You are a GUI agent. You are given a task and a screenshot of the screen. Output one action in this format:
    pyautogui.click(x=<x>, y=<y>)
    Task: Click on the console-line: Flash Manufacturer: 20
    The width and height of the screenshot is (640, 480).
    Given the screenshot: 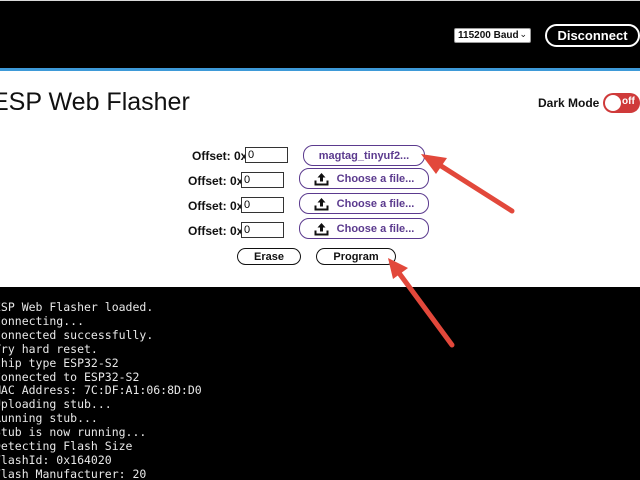 What is the action you would take?
    pyautogui.click(x=73, y=473)
    